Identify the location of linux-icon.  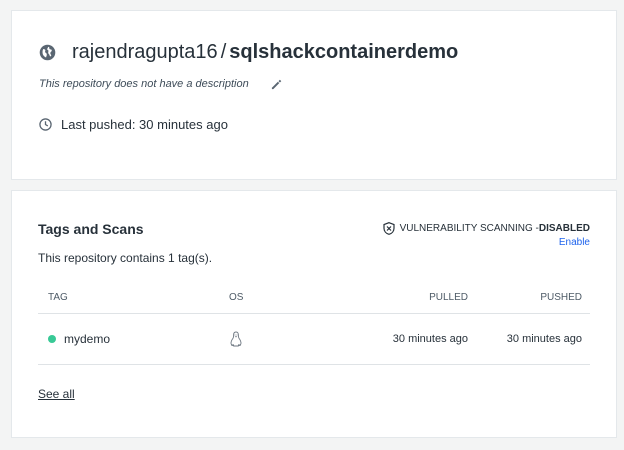
(236, 339).